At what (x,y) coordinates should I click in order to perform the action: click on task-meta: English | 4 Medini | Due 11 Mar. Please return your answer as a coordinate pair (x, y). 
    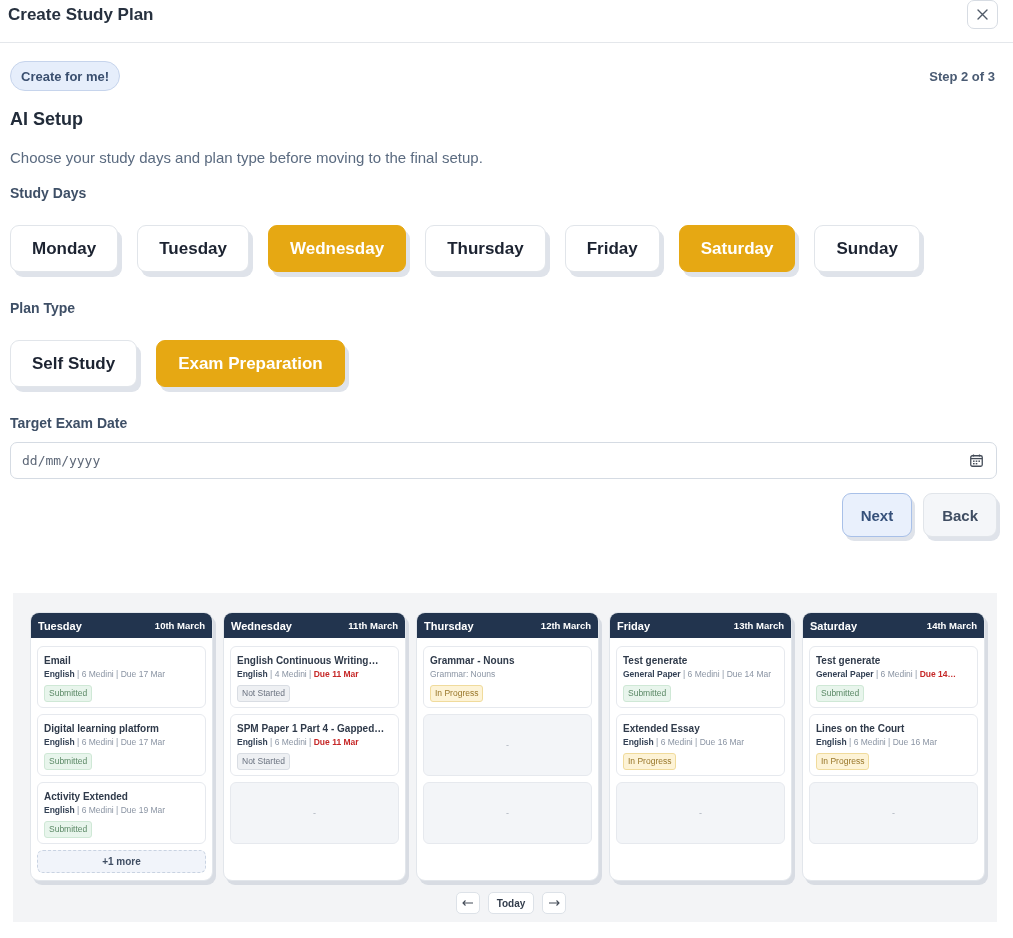
    Looking at the image, I should click on (298, 674).